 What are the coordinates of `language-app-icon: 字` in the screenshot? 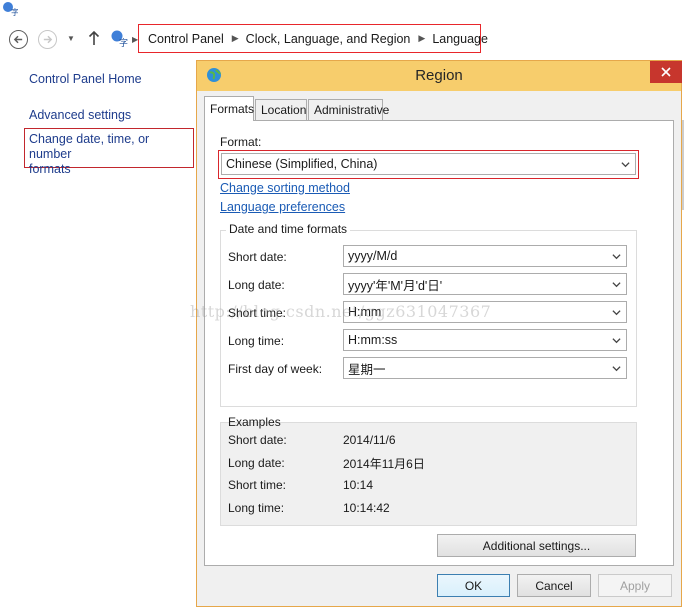 It's located at (10, 9).